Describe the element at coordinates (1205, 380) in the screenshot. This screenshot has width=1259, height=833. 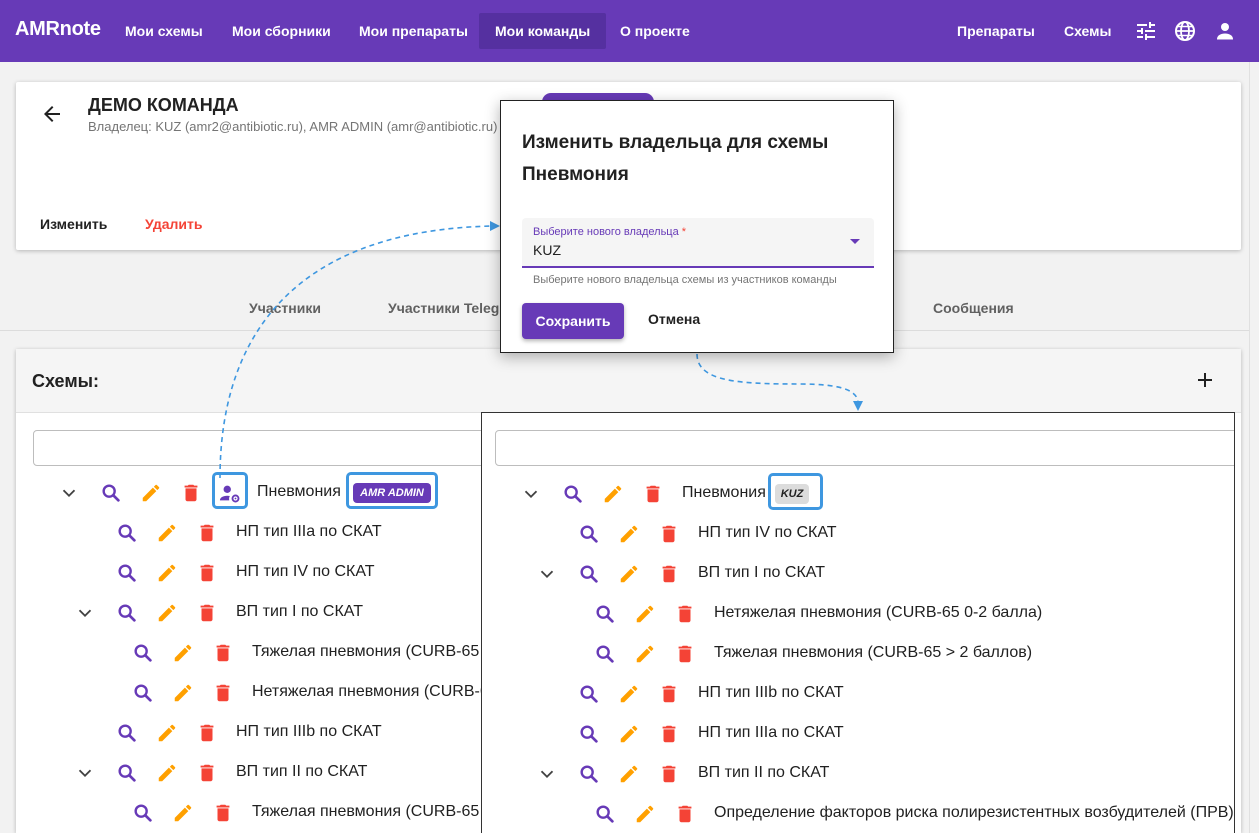
I see `plus-icon` at that location.